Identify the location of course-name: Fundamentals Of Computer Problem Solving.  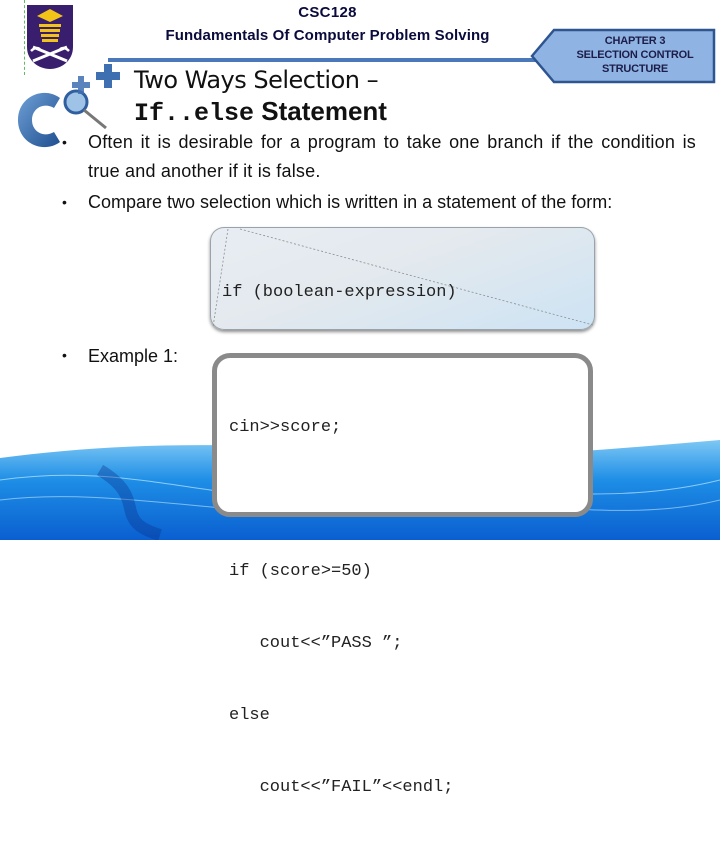
(327, 35).